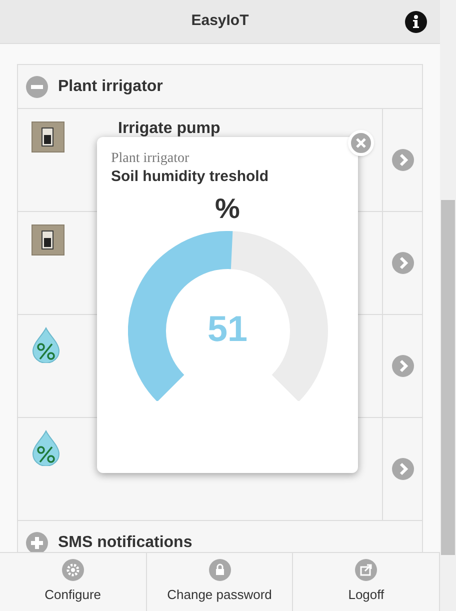  Describe the element at coordinates (227, 209) in the screenshot. I see `gauge-unit: %` at that location.